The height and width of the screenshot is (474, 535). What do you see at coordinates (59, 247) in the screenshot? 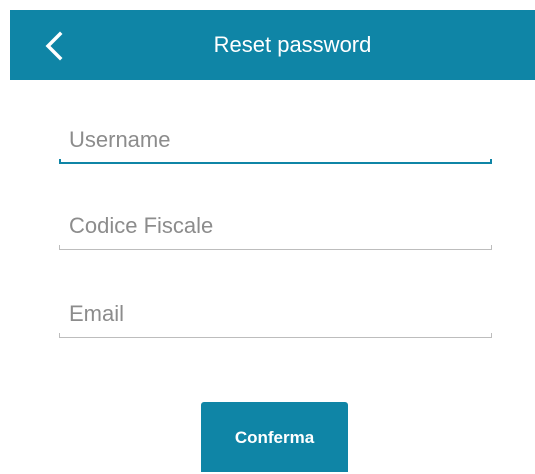
I see `codice-fiscale-underline-tick-left` at bounding box center [59, 247].